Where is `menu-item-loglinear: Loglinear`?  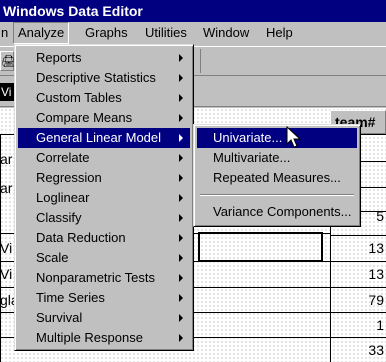 menu-item-loglinear: Loglinear is located at coordinates (104, 198).